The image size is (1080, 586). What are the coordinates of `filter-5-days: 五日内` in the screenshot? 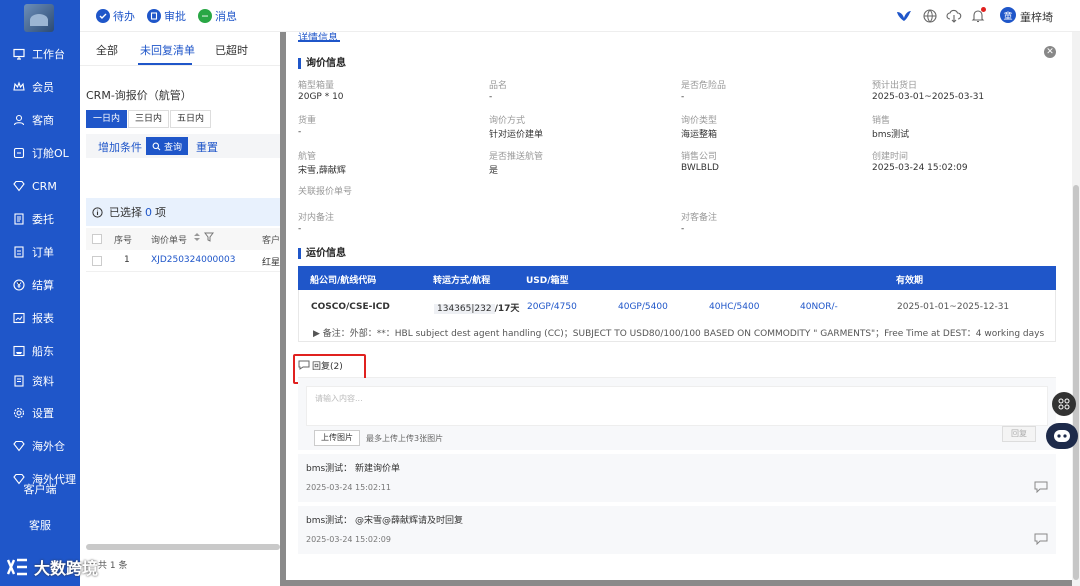 It's located at (191, 119).